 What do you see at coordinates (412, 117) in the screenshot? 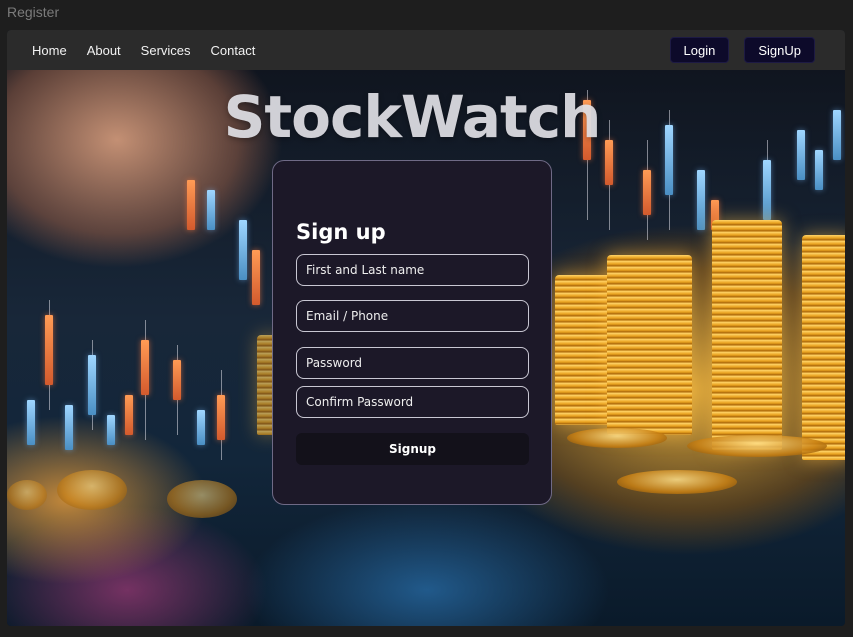
I see `brand-title: StockWatch` at bounding box center [412, 117].